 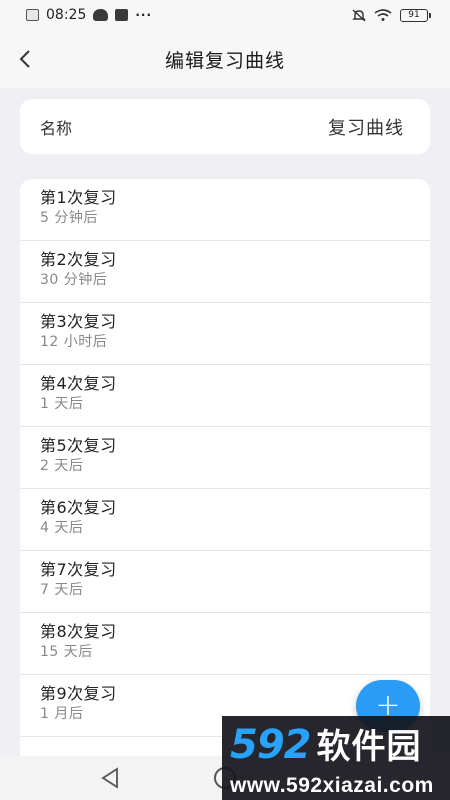 I want to click on back-arrow-icon, so click(x=24, y=59).